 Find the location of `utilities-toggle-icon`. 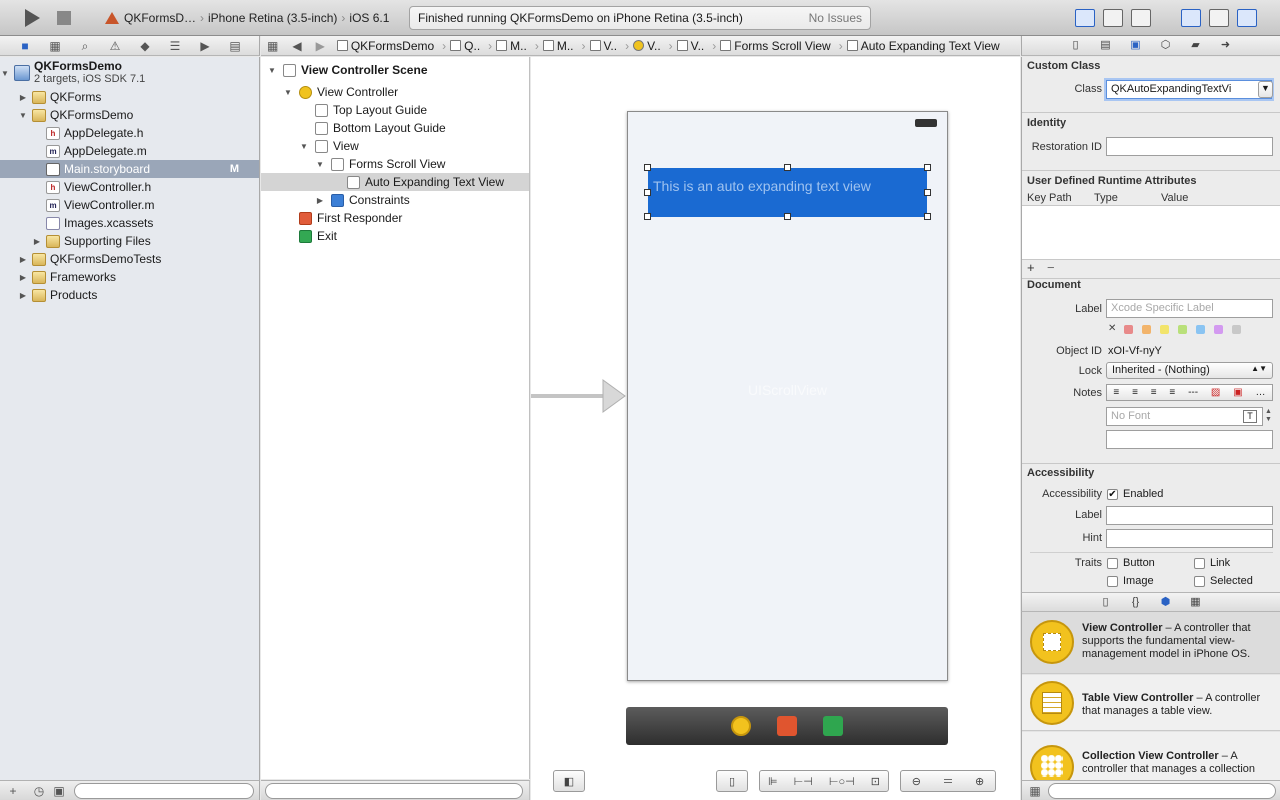

utilities-toggle-icon is located at coordinates (1247, 18).